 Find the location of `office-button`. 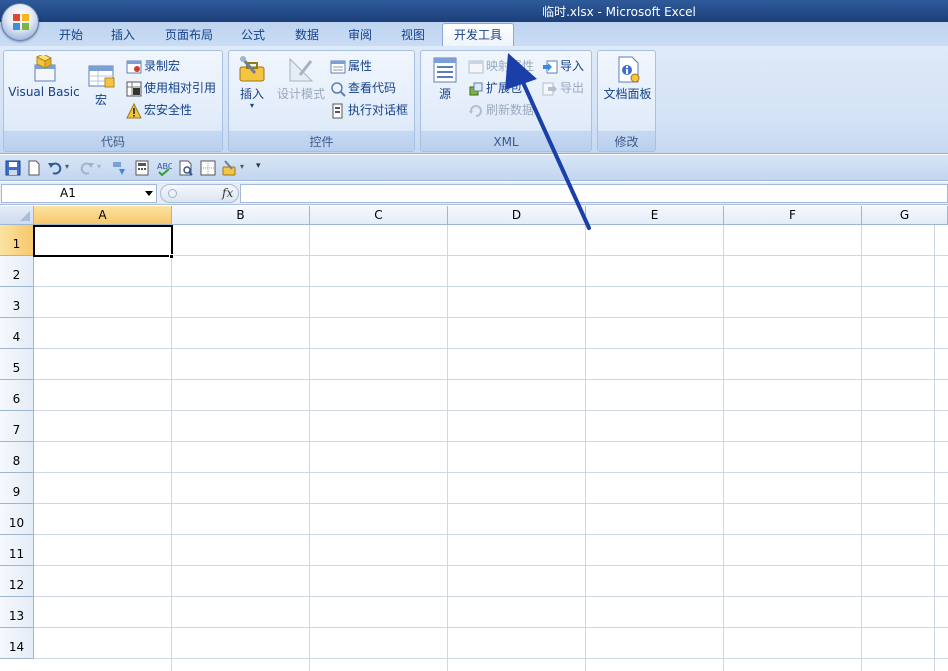

office-button is located at coordinates (20, 22).